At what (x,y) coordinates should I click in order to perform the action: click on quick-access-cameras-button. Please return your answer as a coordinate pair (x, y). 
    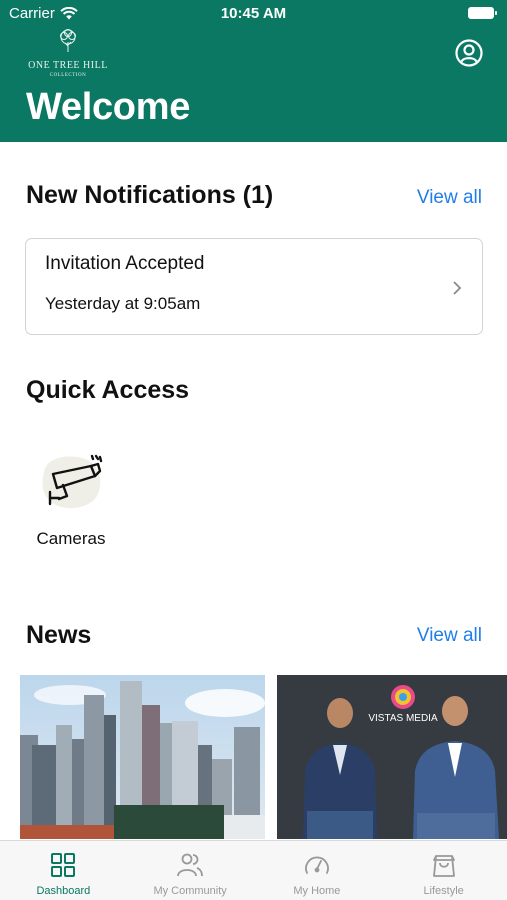
    Looking at the image, I should click on (72, 482).